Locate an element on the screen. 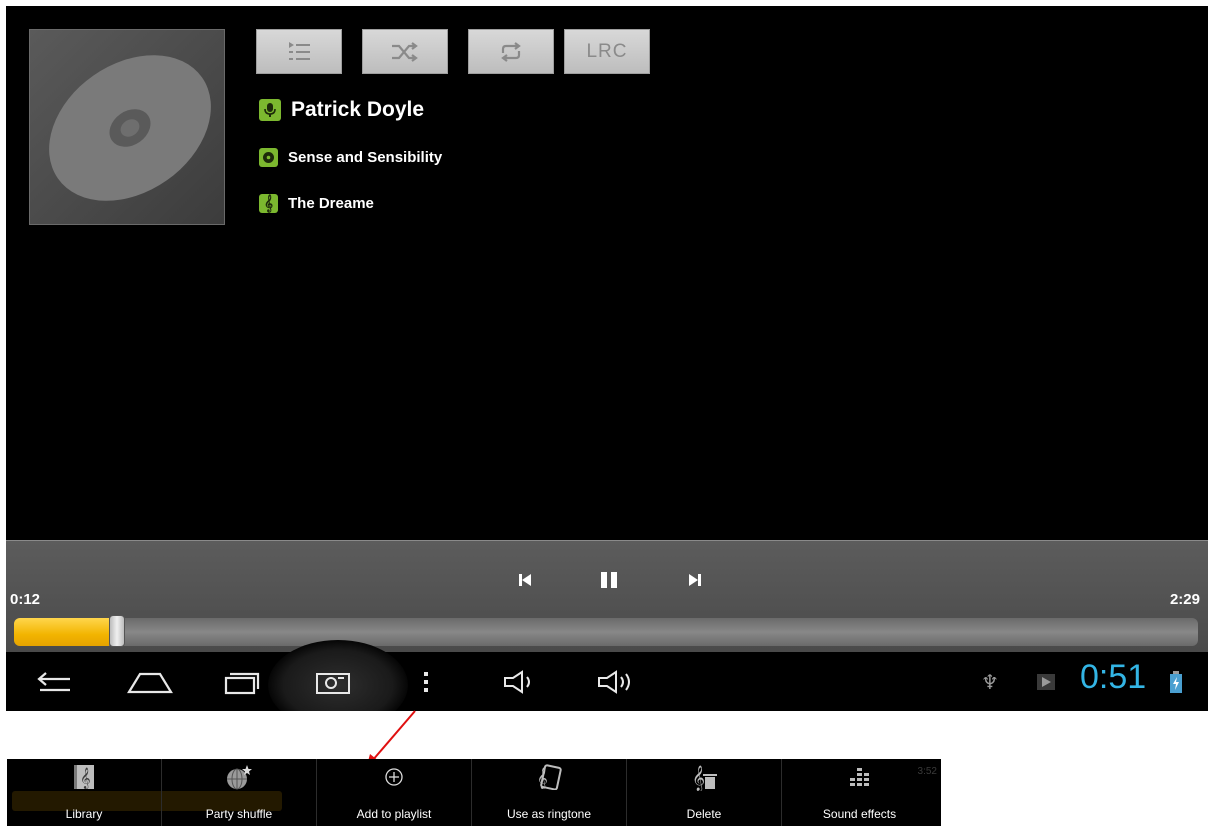  volume-up-button is located at coordinates (617, 682).